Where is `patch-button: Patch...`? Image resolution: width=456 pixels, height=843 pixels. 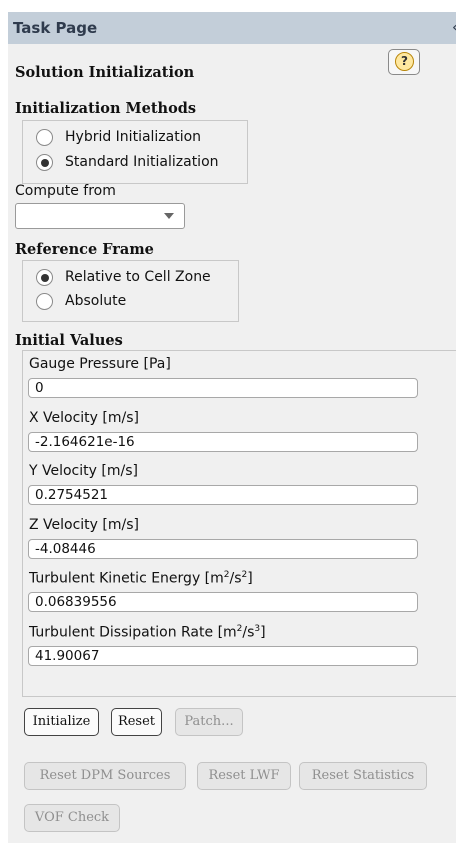 patch-button: Patch... is located at coordinates (209, 722).